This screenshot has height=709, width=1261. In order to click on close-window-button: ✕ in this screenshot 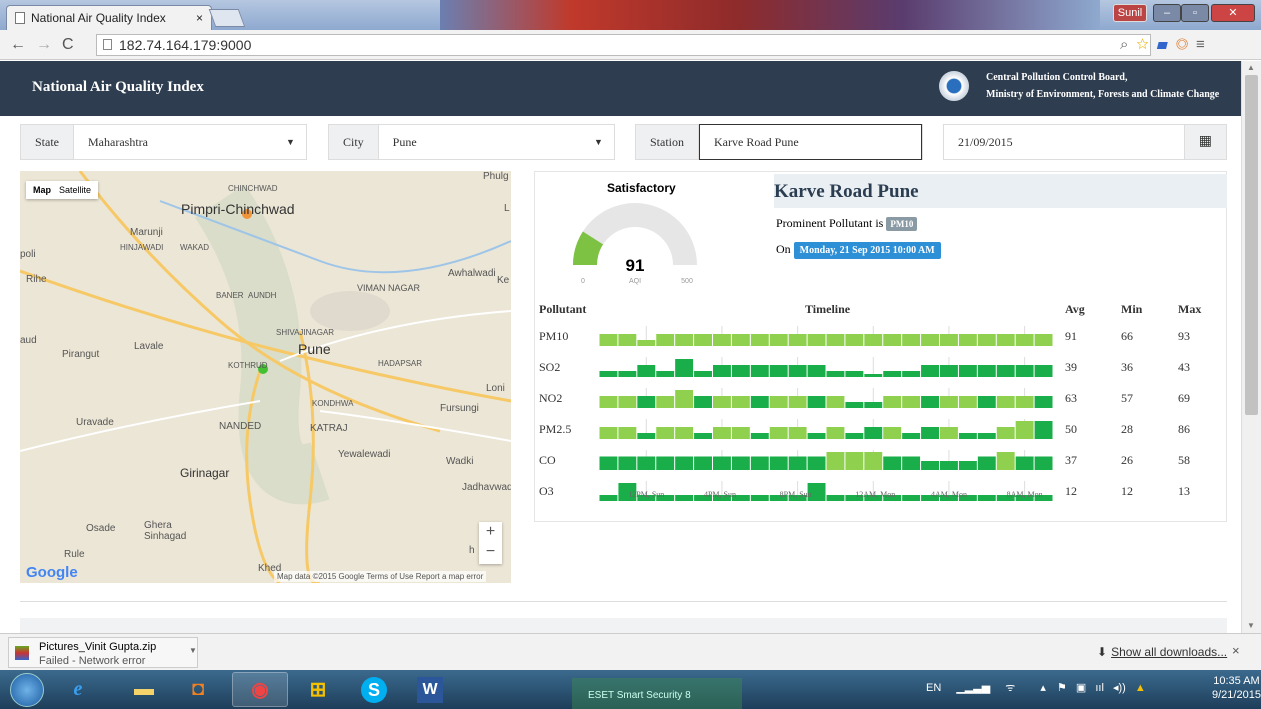, I will do `click(1233, 13)`.